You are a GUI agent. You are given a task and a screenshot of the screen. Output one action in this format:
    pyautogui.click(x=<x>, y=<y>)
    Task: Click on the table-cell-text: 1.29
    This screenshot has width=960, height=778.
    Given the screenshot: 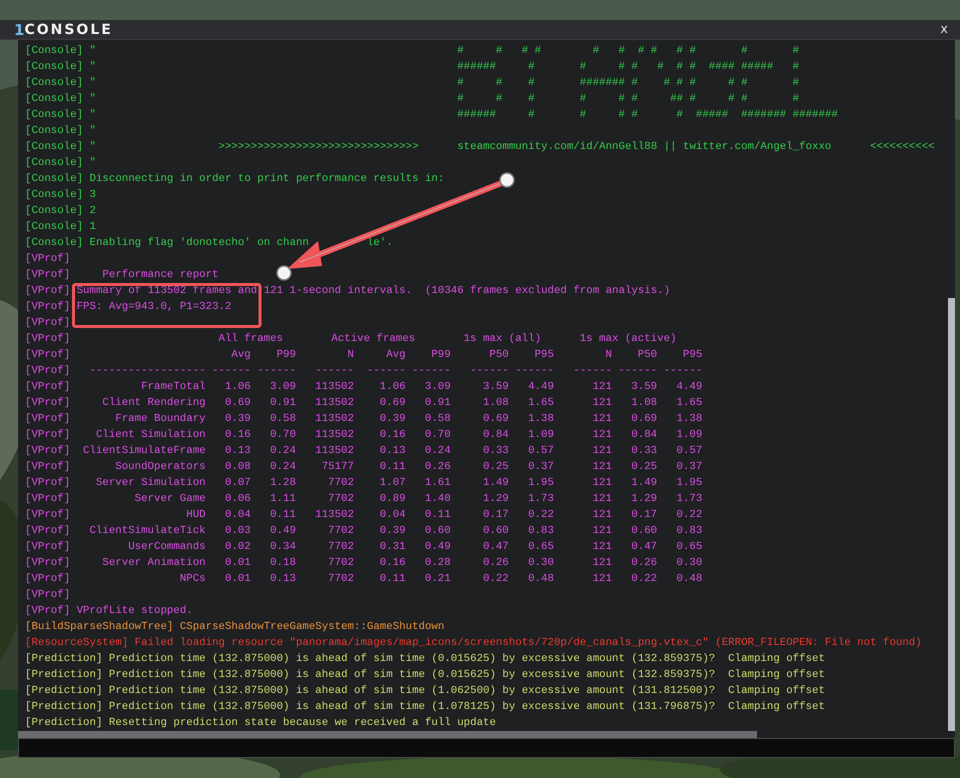 What is the action you would take?
    pyautogui.click(x=644, y=500)
    